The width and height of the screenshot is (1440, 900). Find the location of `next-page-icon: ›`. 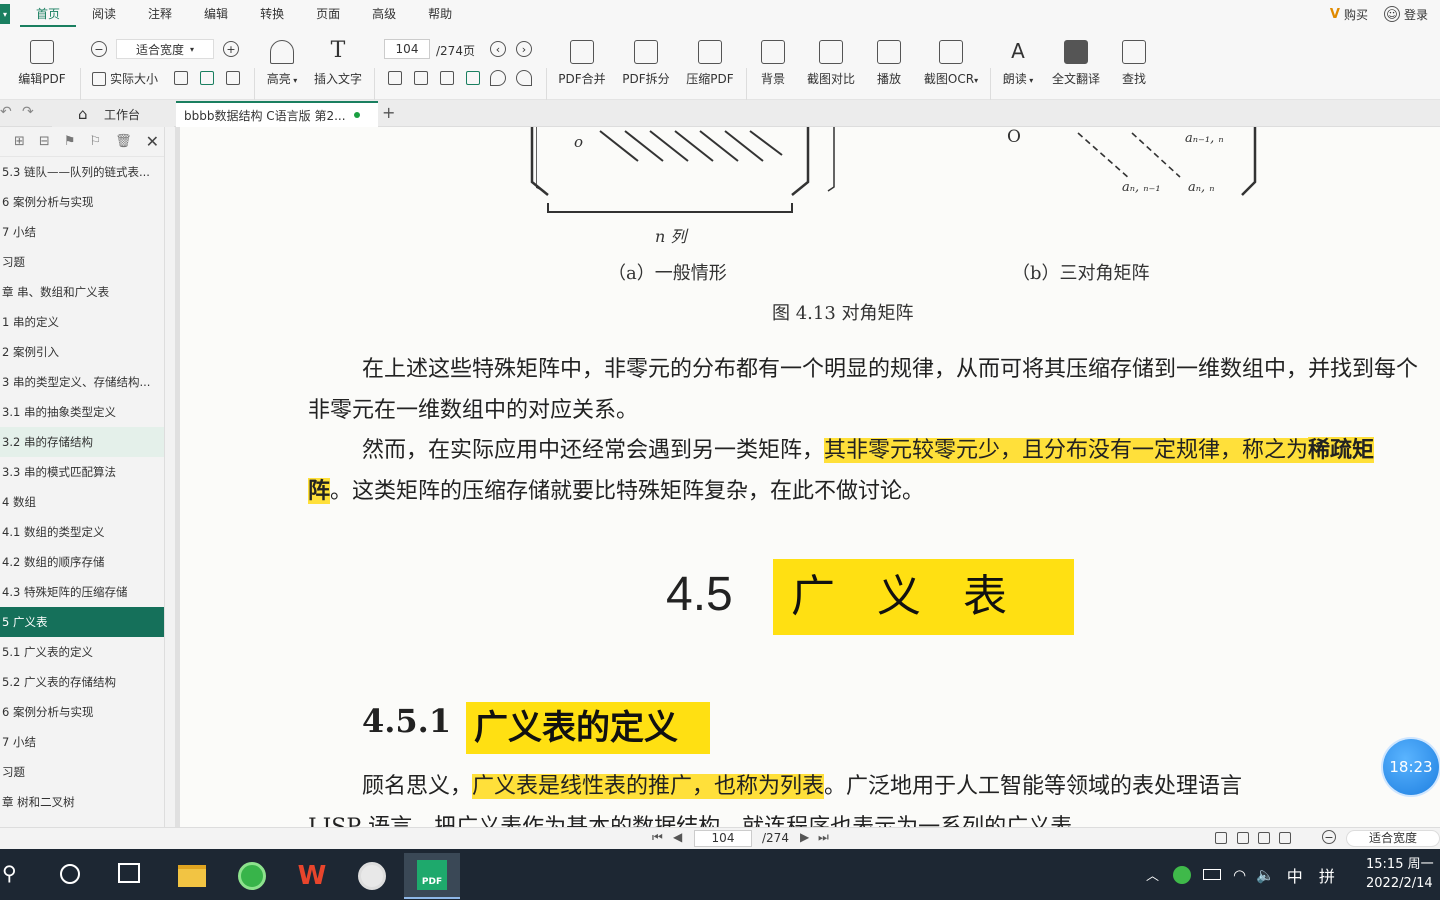

next-page-icon: › is located at coordinates (524, 49).